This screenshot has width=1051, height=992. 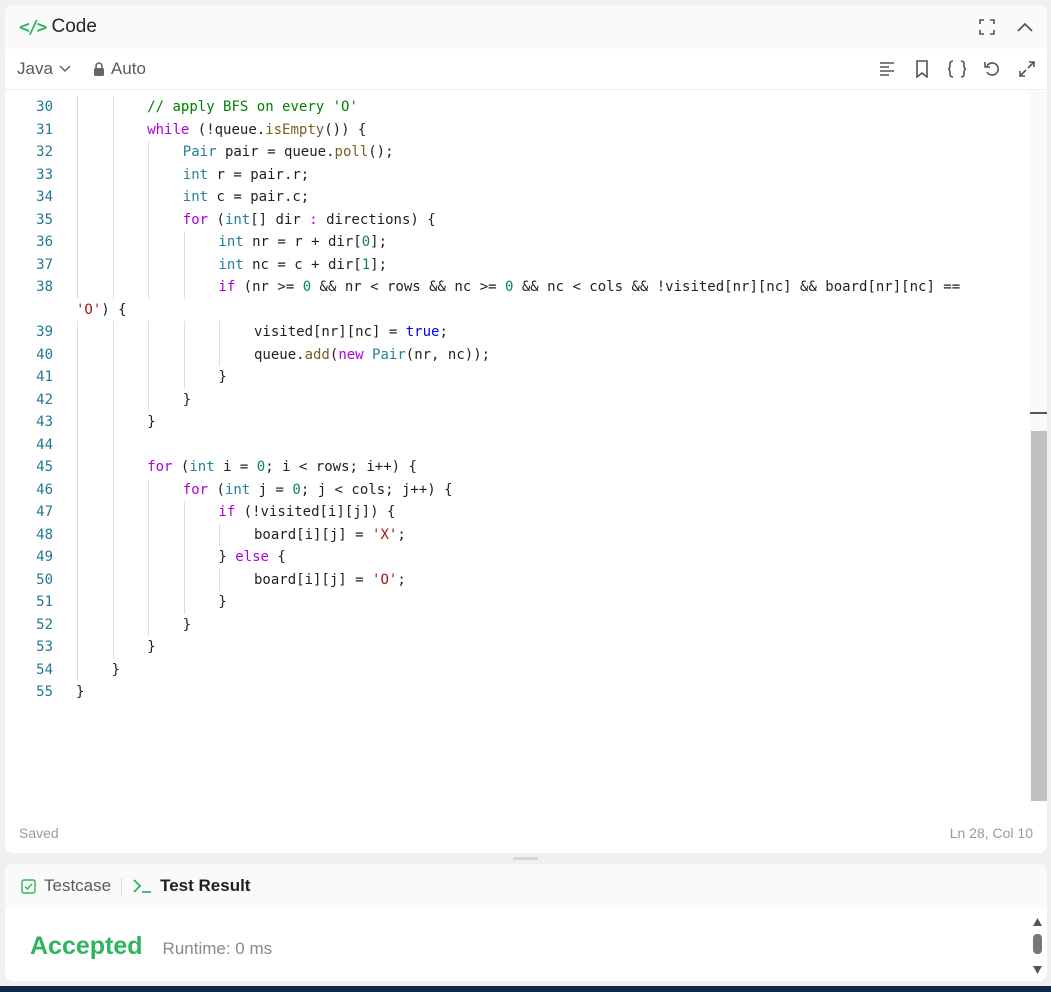 What do you see at coordinates (991, 833) in the screenshot?
I see `cursor-position: Ln 28, Col 10` at bounding box center [991, 833].